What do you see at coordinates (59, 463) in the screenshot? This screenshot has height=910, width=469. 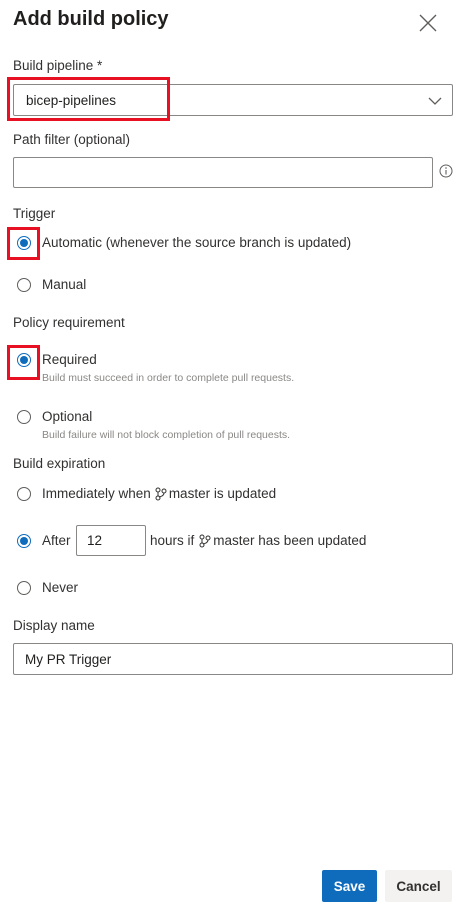 I see `build-expiration-label: Build expiration` at bounding box center [59, 463].